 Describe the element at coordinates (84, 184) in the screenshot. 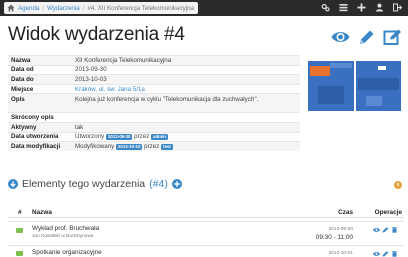

I see `section-title: Elementy tego wydarzenia` at that location.